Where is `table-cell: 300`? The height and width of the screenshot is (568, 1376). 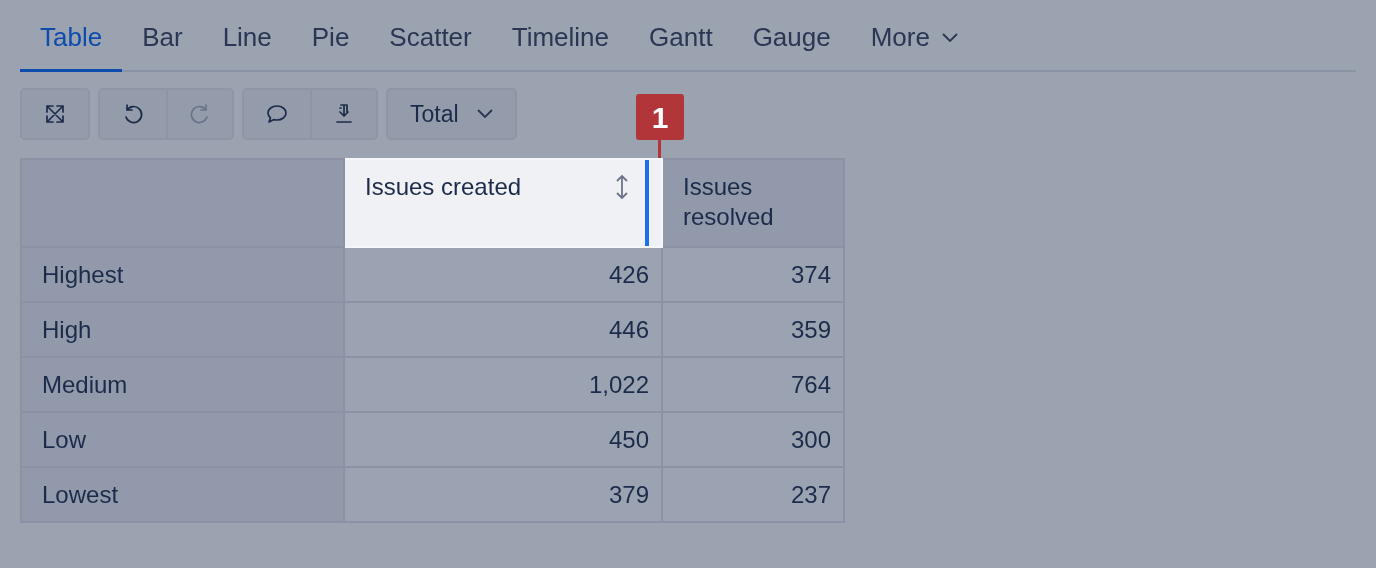 table-cell: 300 is located at coordinates (753, 439).